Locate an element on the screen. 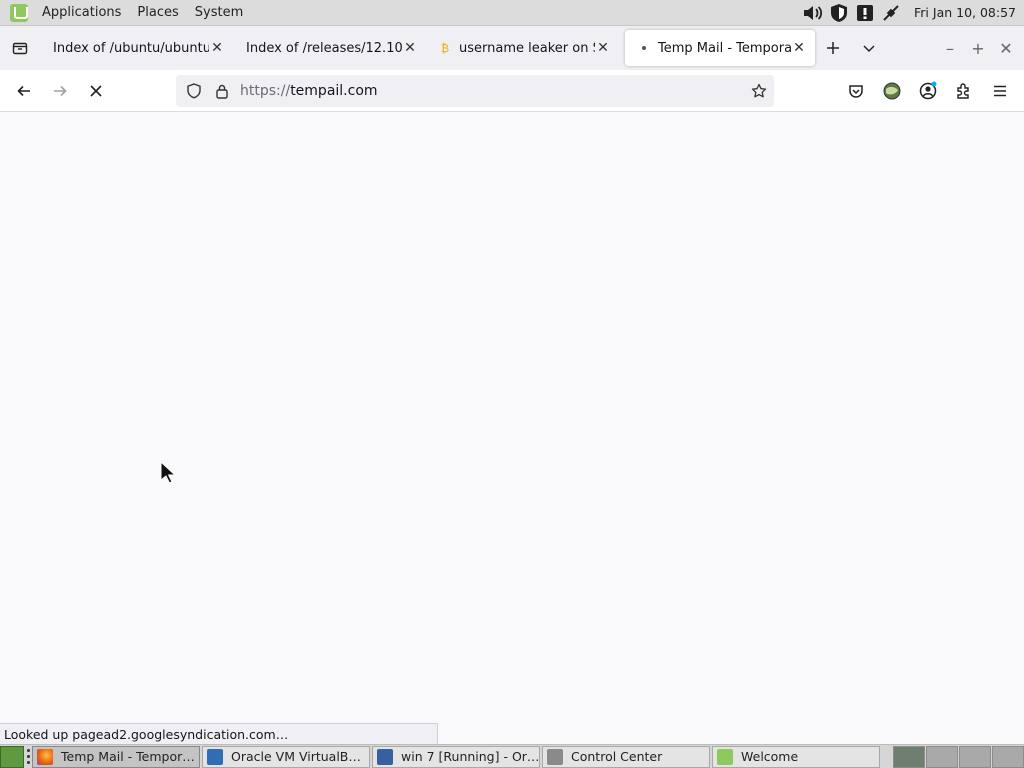 This screenshot has width=1024, height=768. task-control-center: Control Center is located at coordinates (626, 756).